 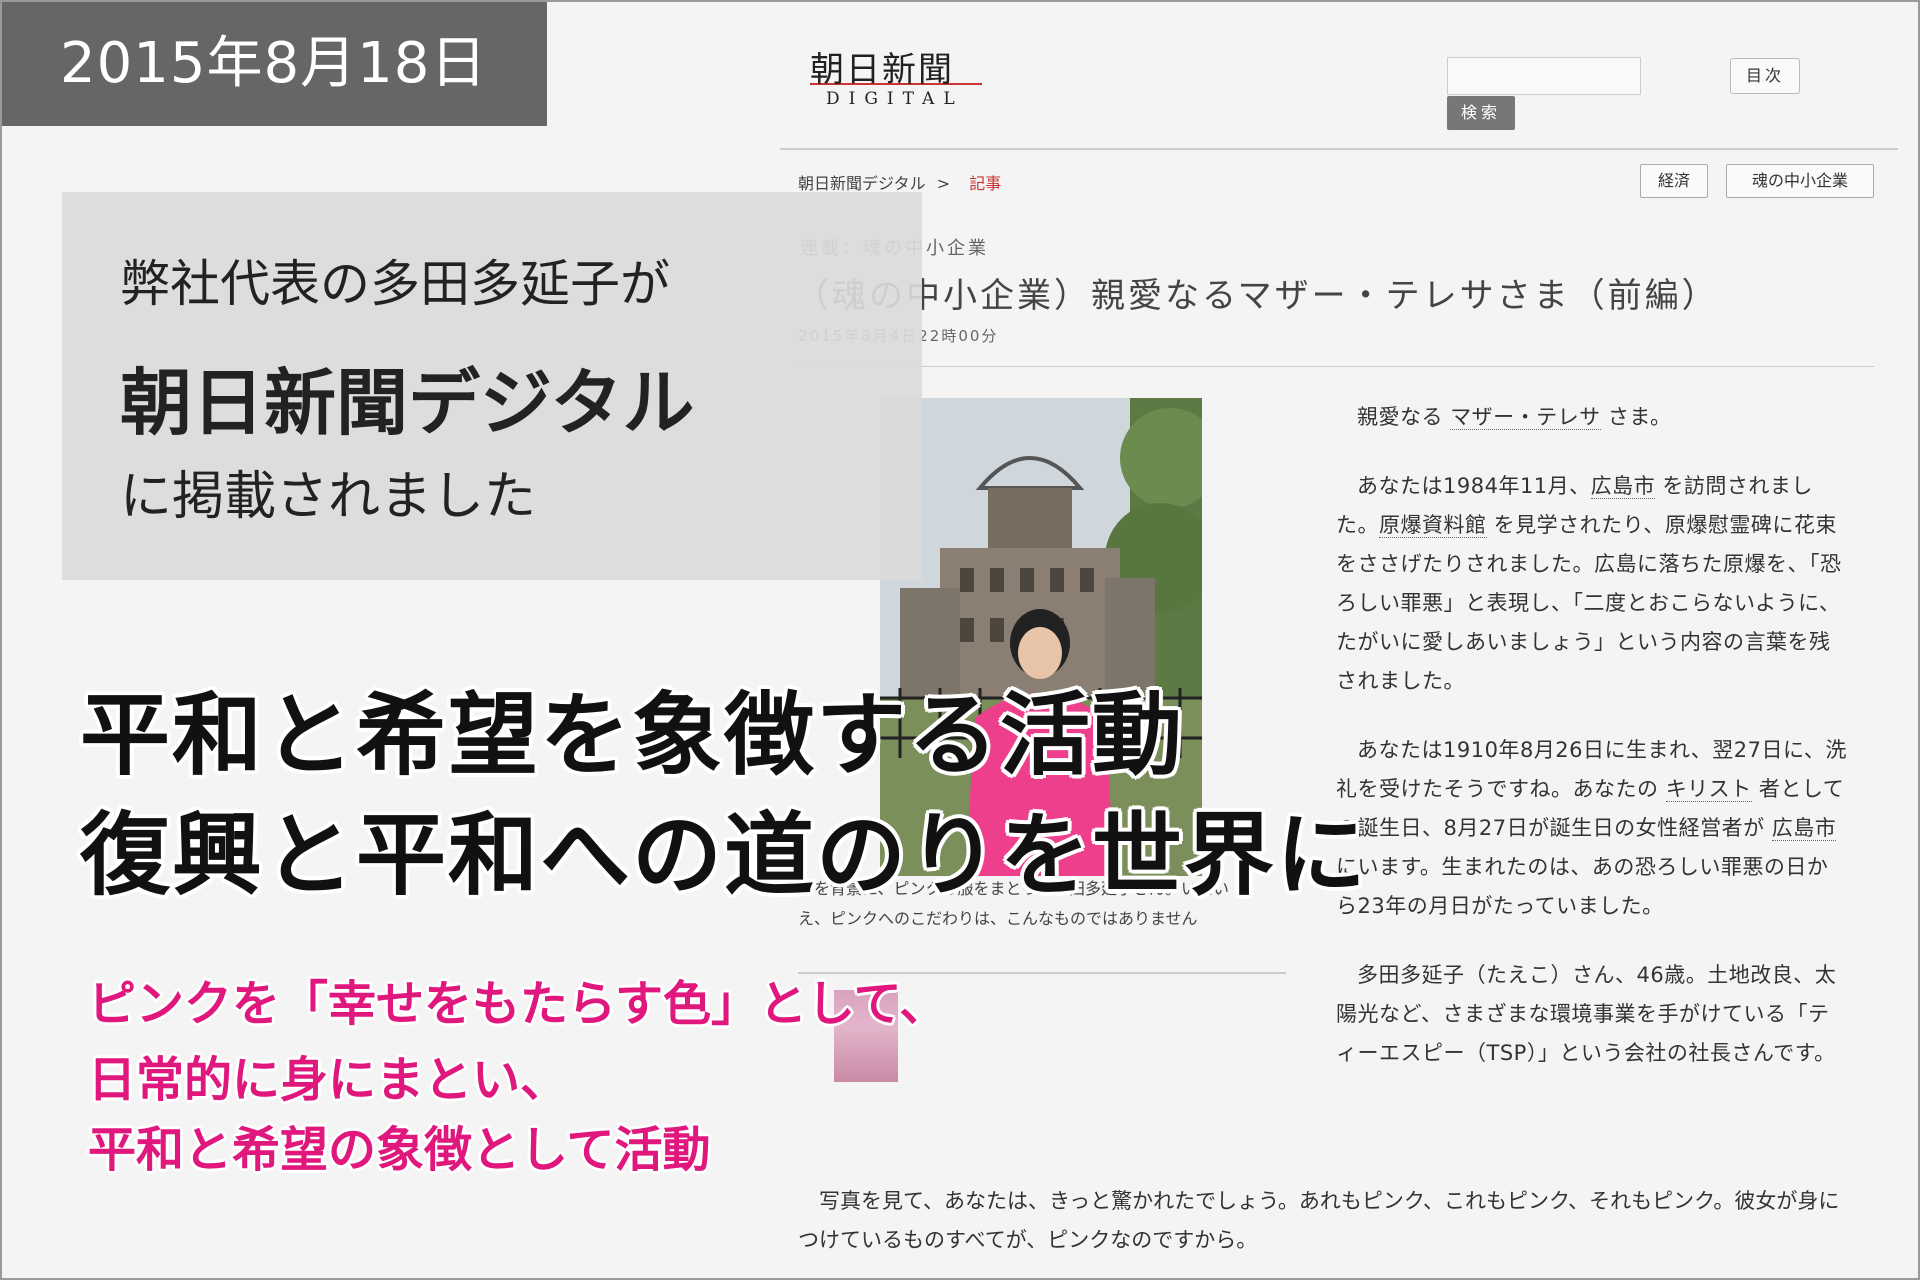 I want to click on tag-series: 魂の中小企業, so click(x=1800, y=181).